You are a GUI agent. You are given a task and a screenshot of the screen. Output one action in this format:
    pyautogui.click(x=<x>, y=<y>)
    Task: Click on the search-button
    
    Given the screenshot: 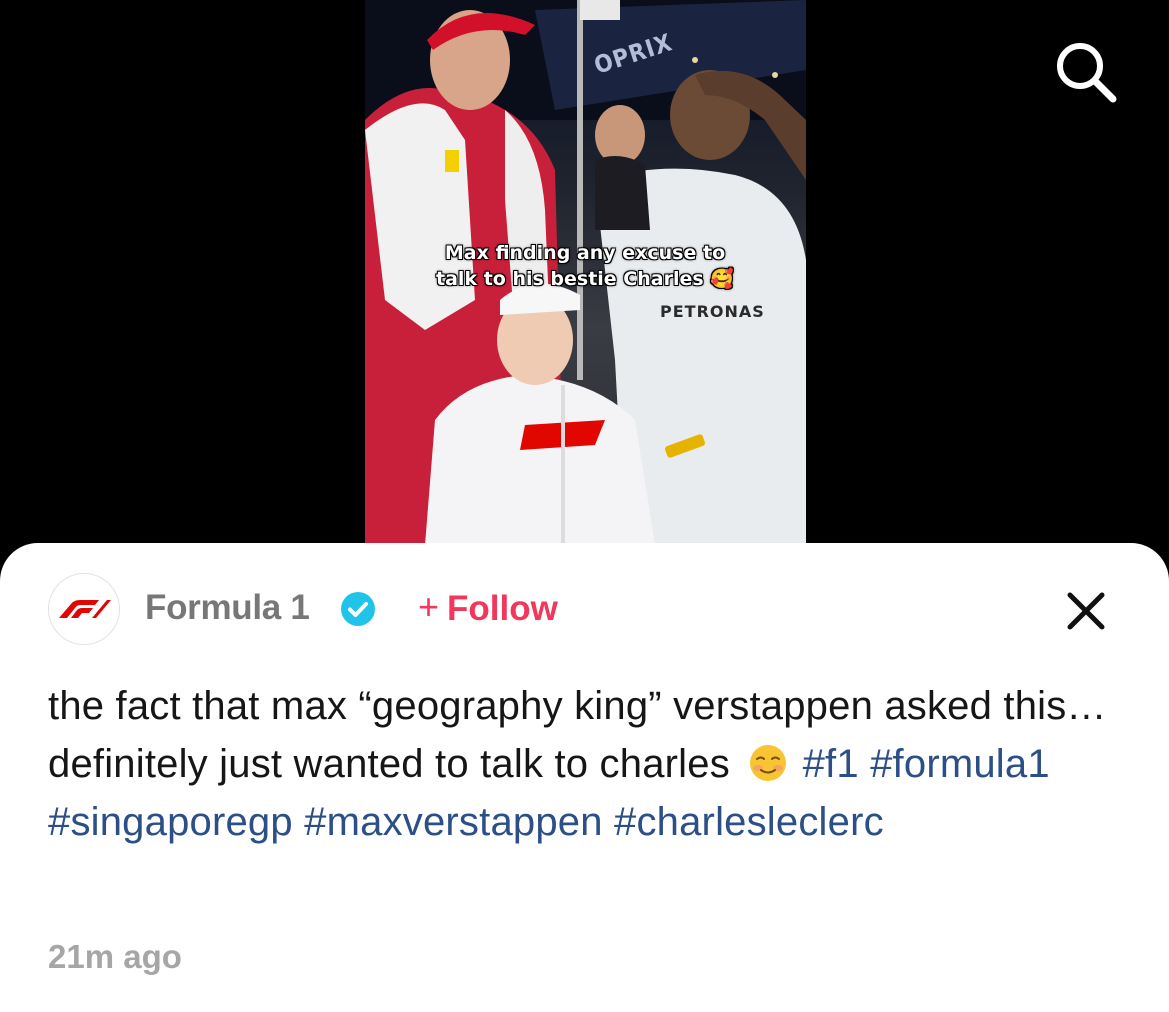 What is the action you would take?
    pyautogui.click(x=1086, y=72)
    